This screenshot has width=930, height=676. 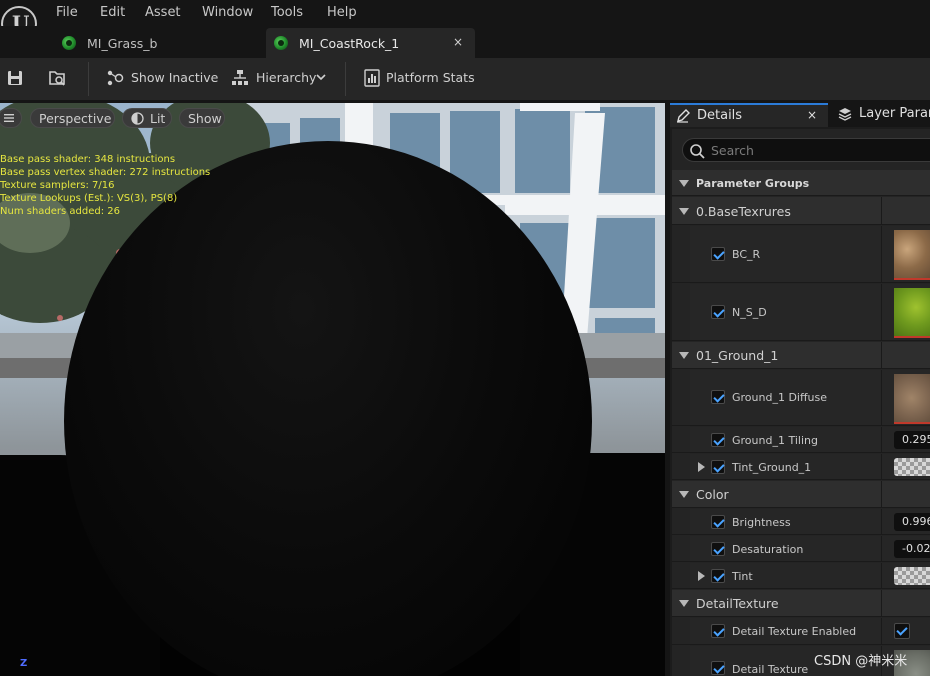 What do you see at coordinates (772, 467) in the screenshot?
I see `param-label: Tint_Ground_1` at bounding box center [772, 467].